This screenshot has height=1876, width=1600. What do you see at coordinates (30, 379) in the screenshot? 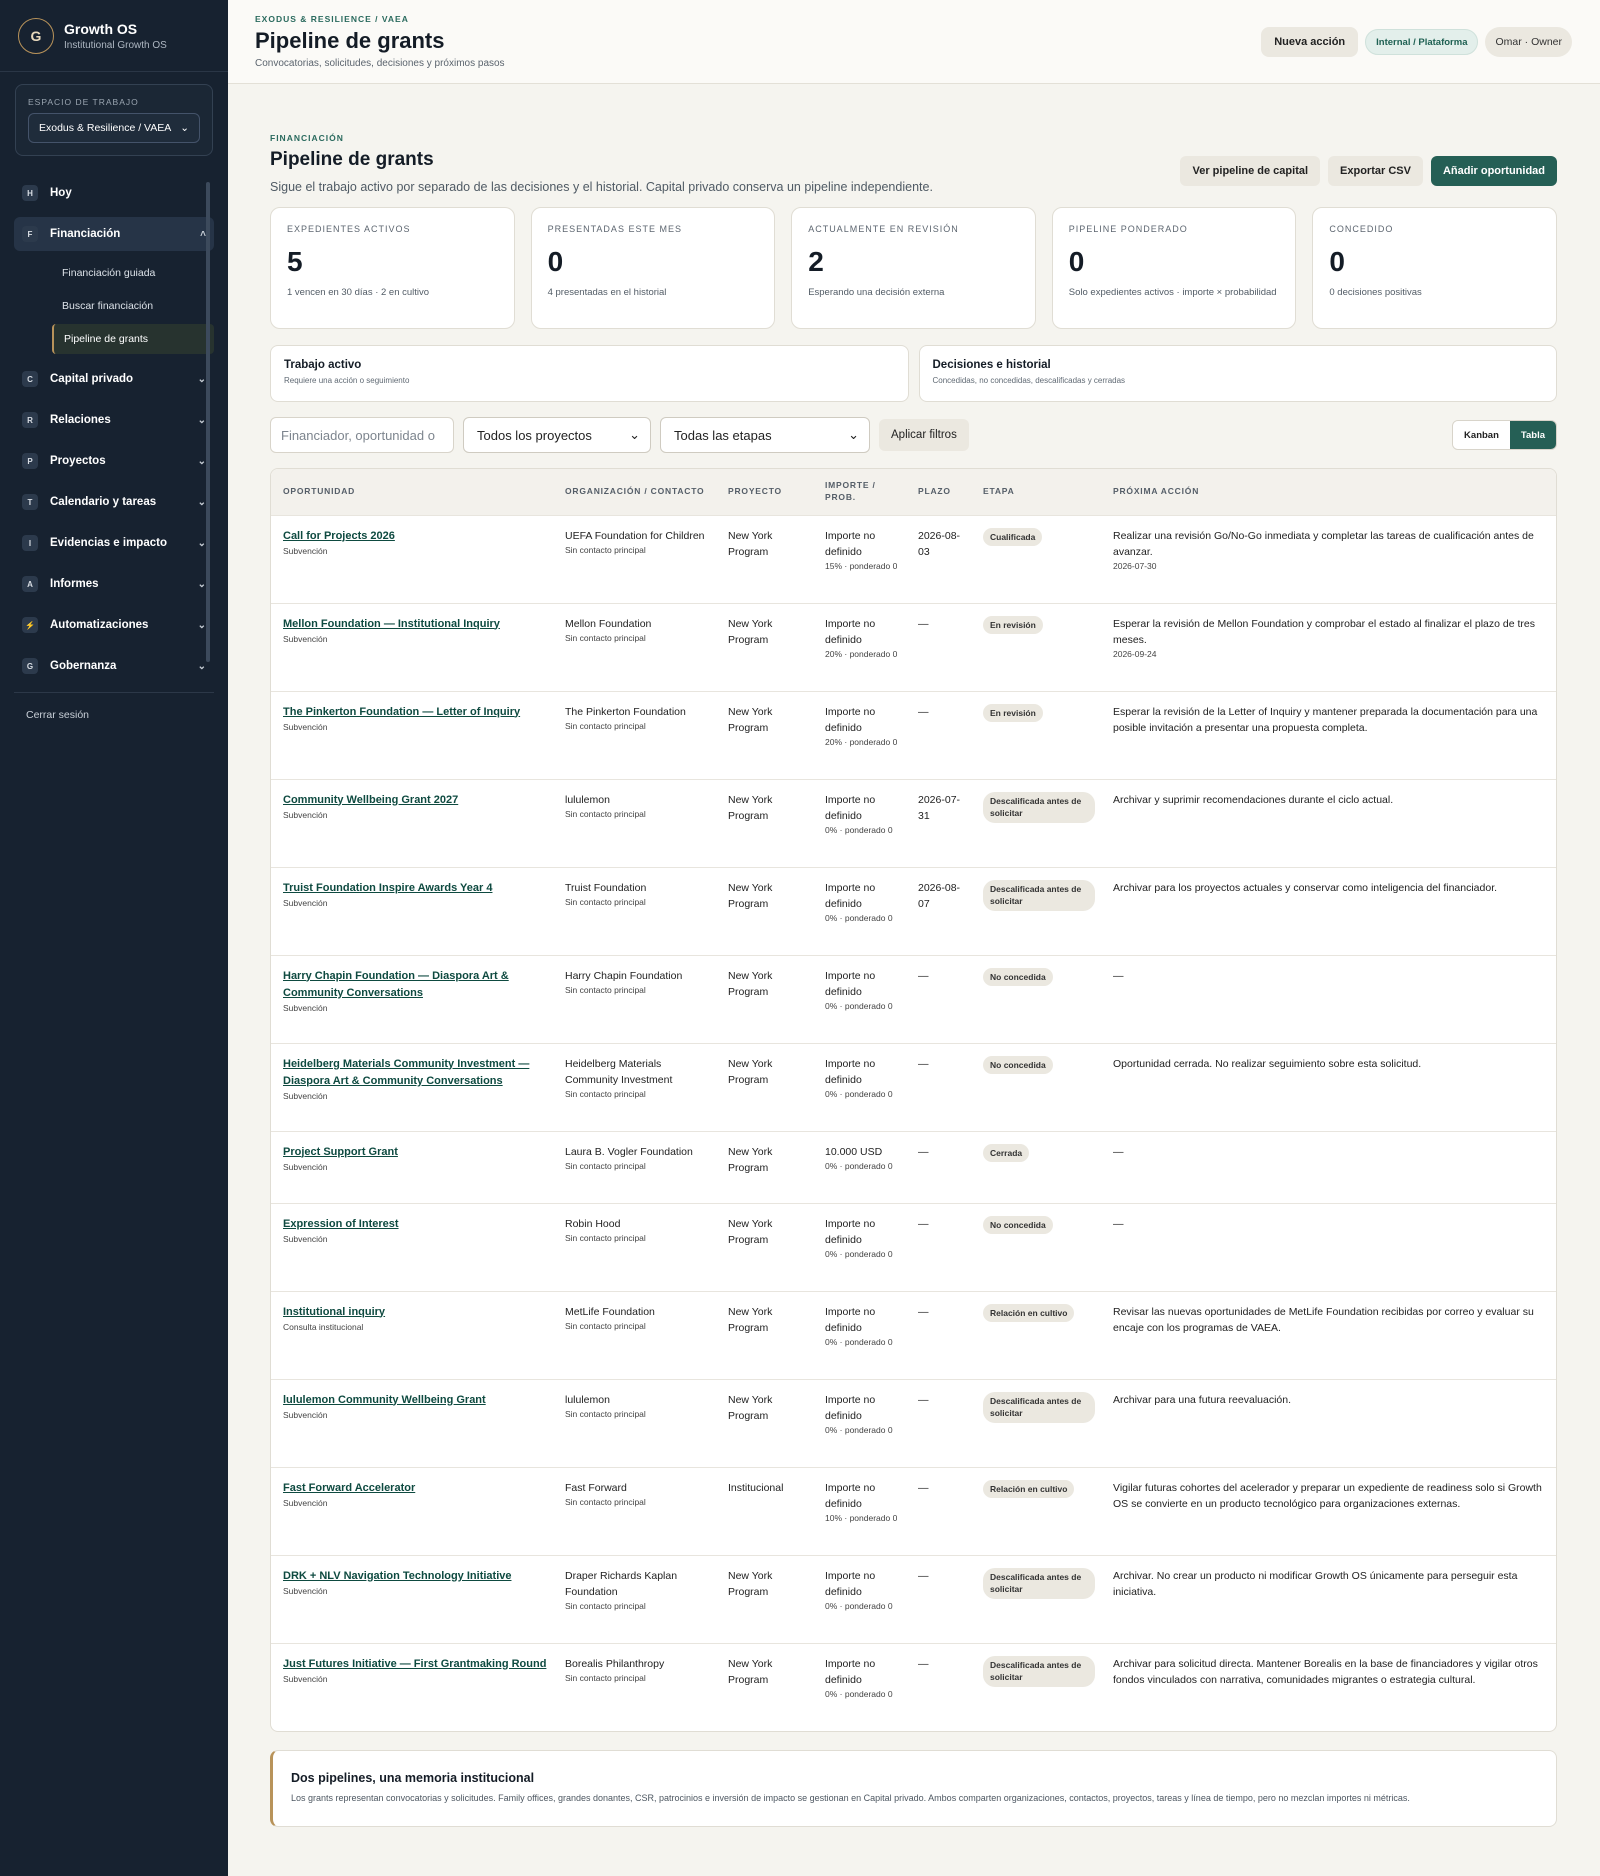
I see `capital-icon: C` at bounding box center [30, 379].